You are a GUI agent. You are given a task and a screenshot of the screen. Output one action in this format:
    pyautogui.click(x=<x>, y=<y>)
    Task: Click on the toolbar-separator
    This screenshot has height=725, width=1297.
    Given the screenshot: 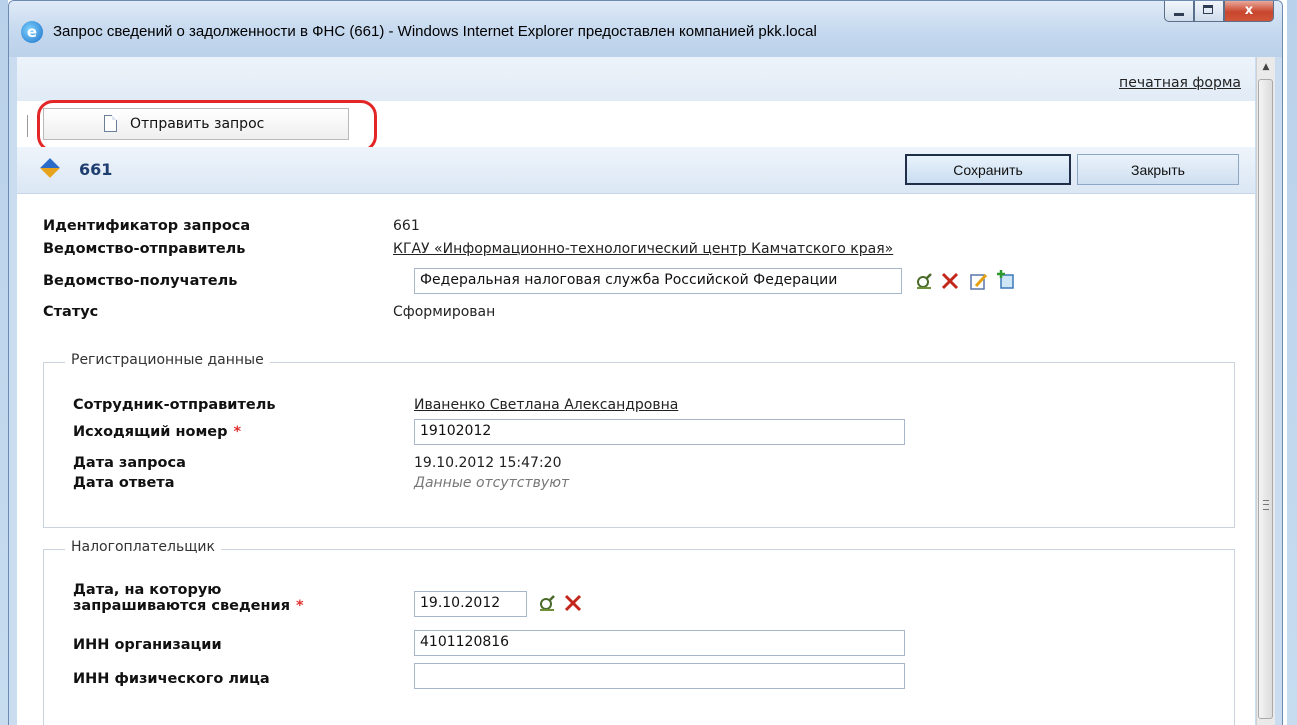 What is the action you would take?
    pyautogui.click(x=27, y=126)
    